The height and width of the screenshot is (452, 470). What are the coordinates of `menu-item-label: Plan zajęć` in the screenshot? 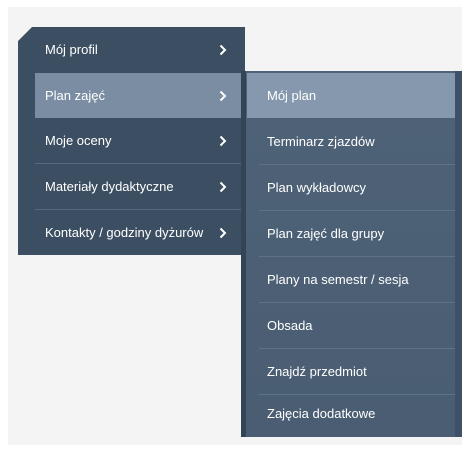 It's located at (75, 95).